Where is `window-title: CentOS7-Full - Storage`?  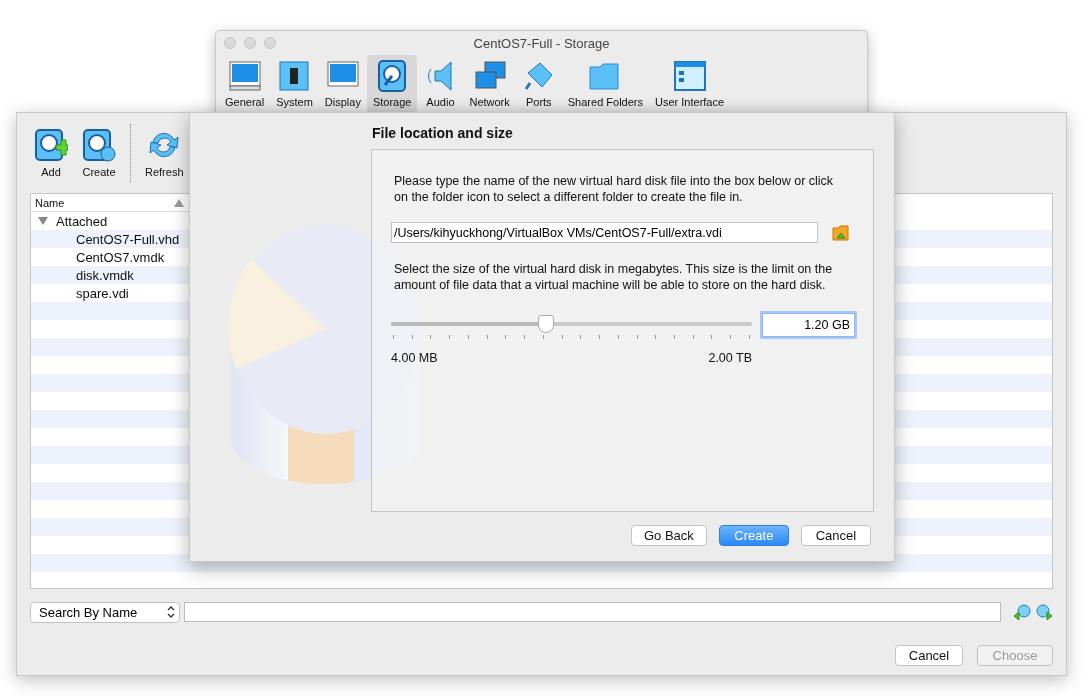
window-title: CentOS7-Full - Storage is located at coordinates (541, 43).